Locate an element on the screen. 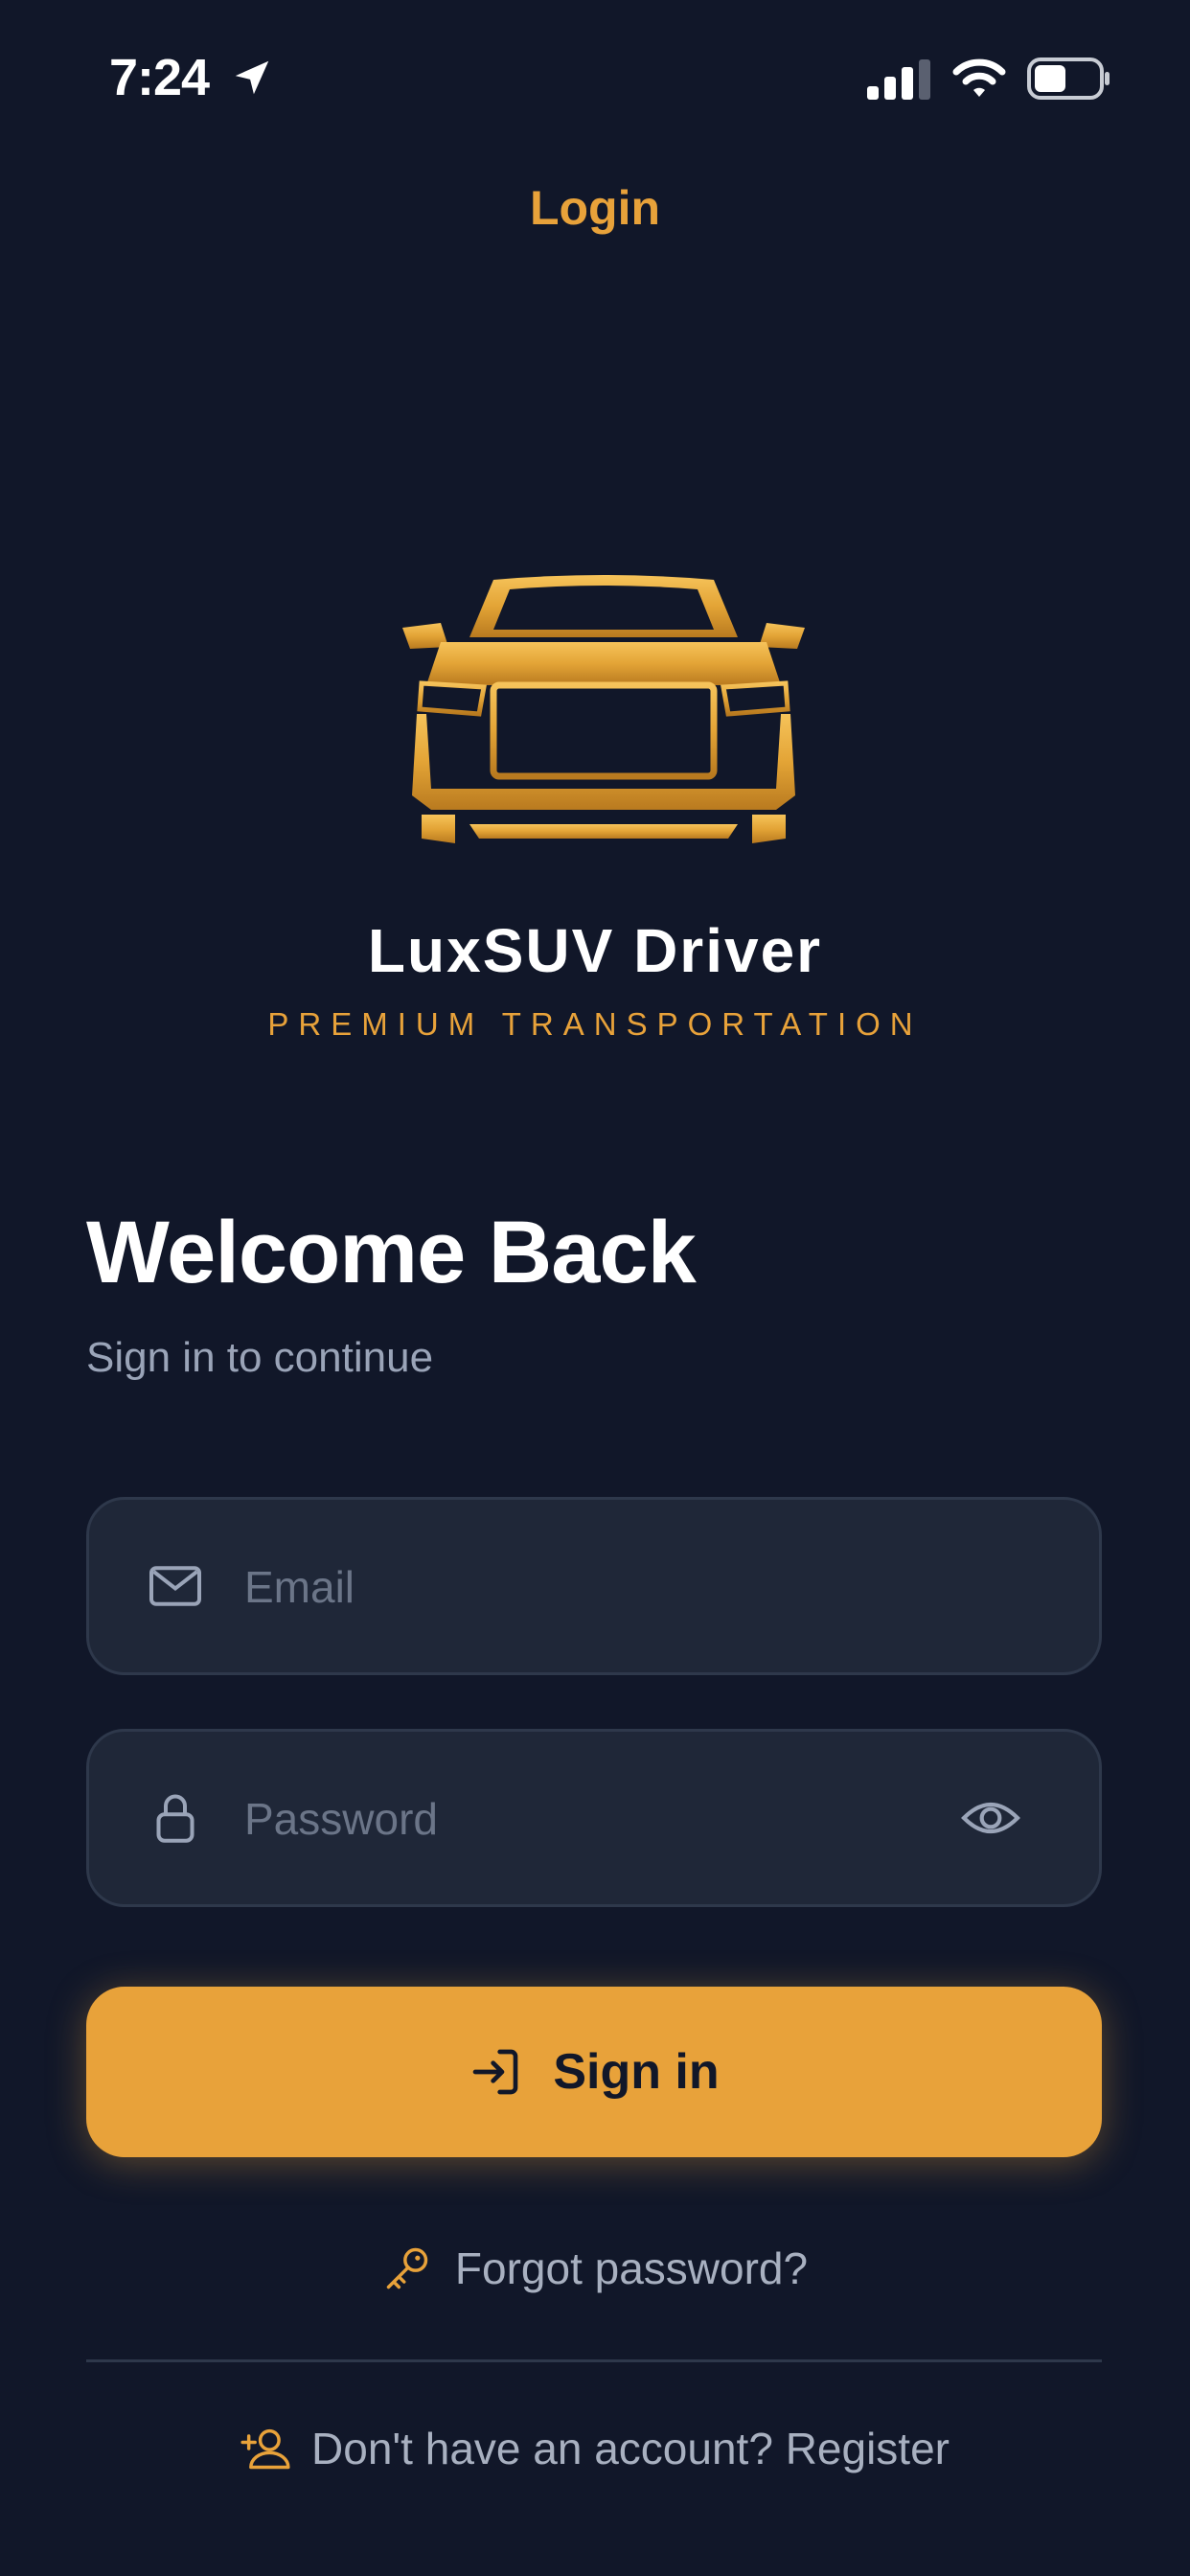 This screenshot has width=1190, height=2576. divider is located at coordinates (594, 2360).